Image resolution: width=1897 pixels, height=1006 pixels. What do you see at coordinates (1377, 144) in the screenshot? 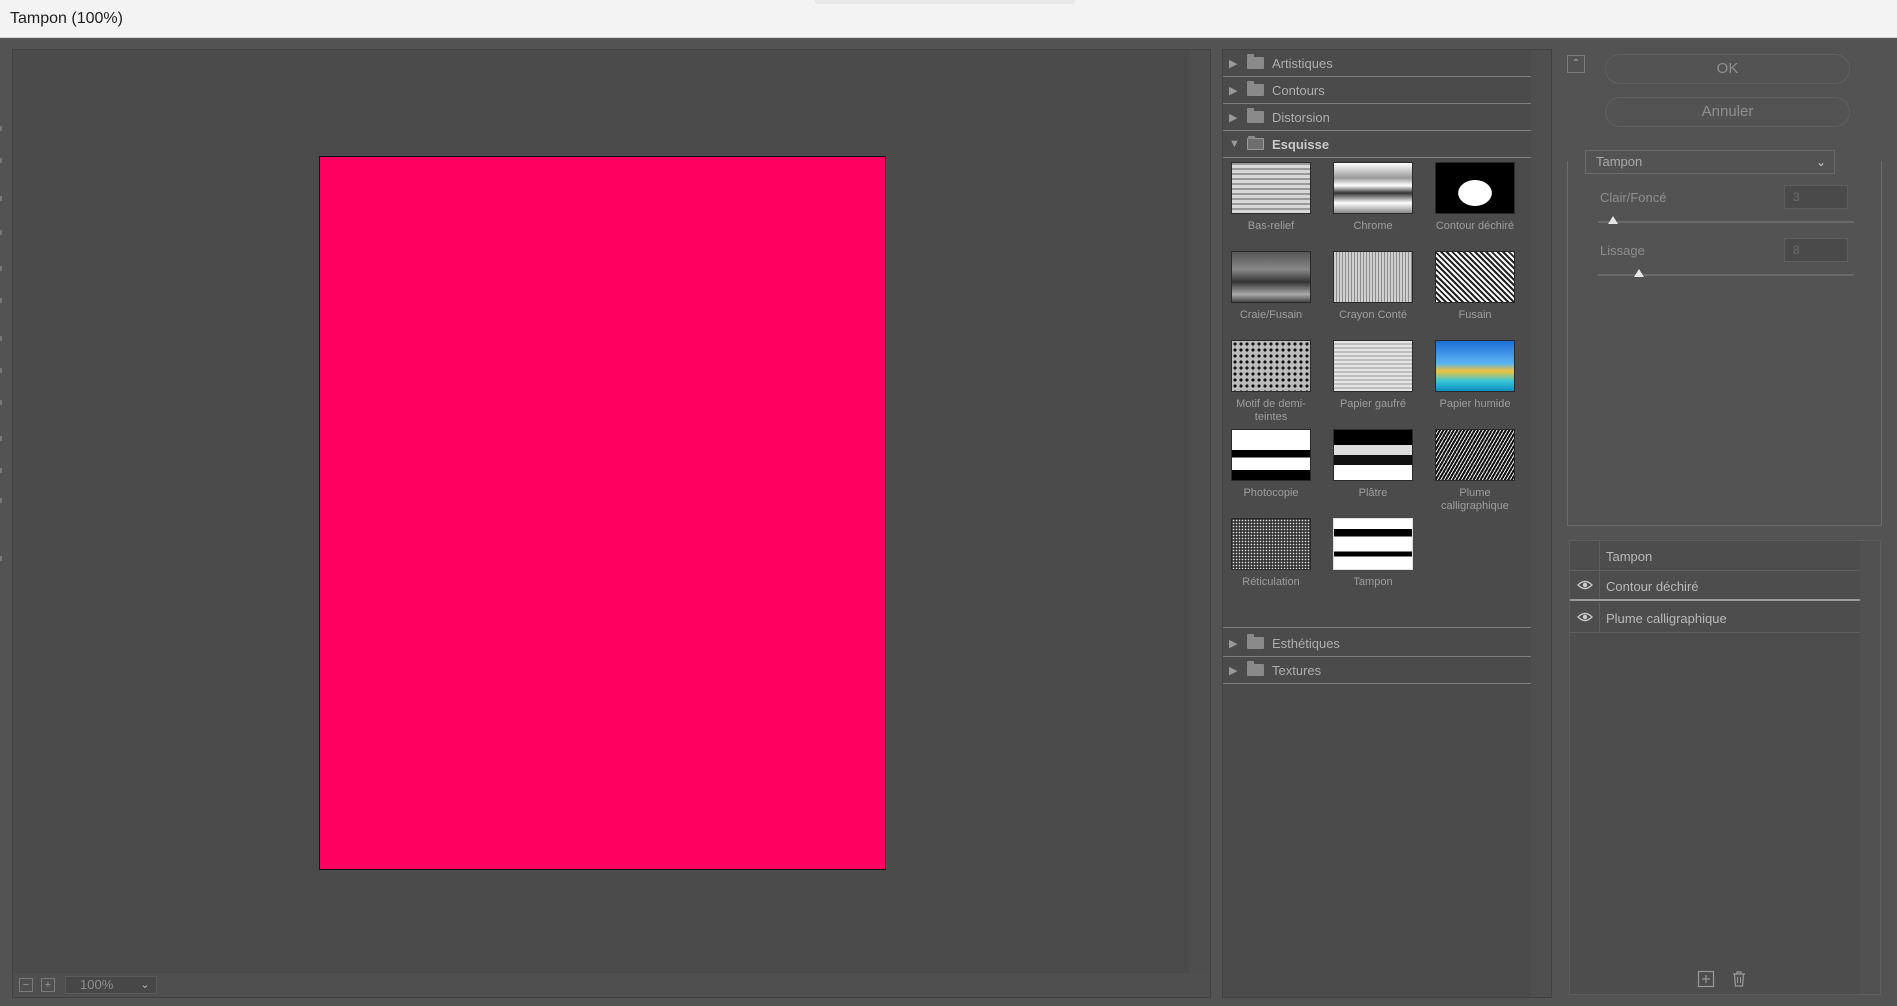
I see `category-esquisse: ▼ Esquisse` at bounding box center [1377, 144].